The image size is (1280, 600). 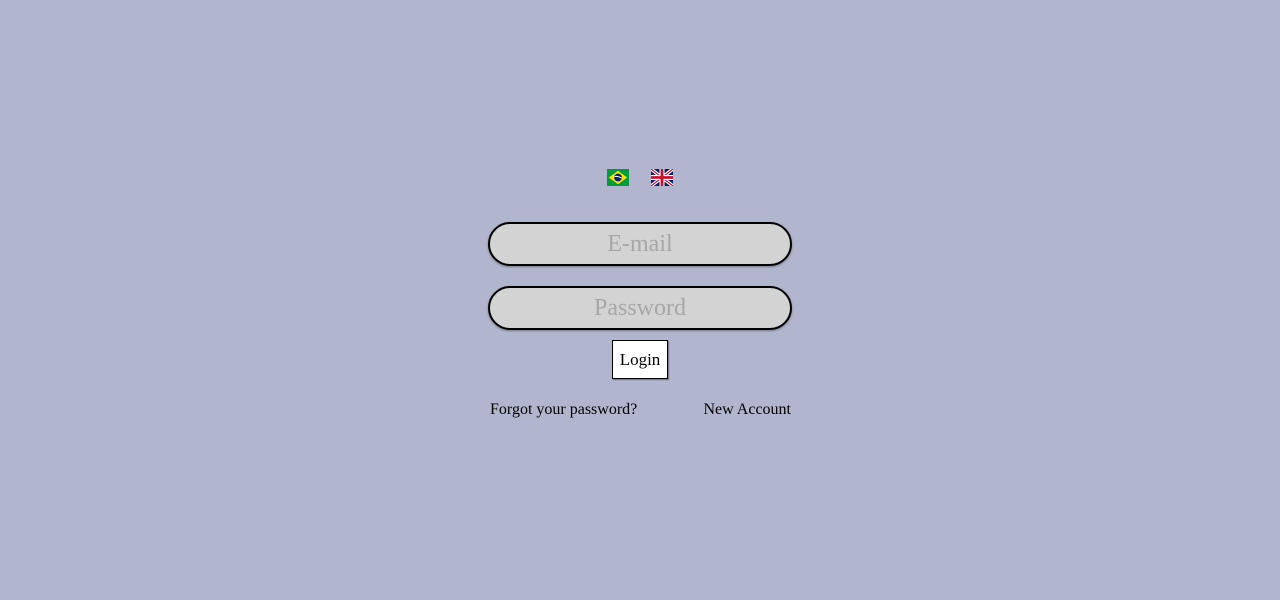 I want to click on brazil-flag-icon, so click(x=618, y=177).